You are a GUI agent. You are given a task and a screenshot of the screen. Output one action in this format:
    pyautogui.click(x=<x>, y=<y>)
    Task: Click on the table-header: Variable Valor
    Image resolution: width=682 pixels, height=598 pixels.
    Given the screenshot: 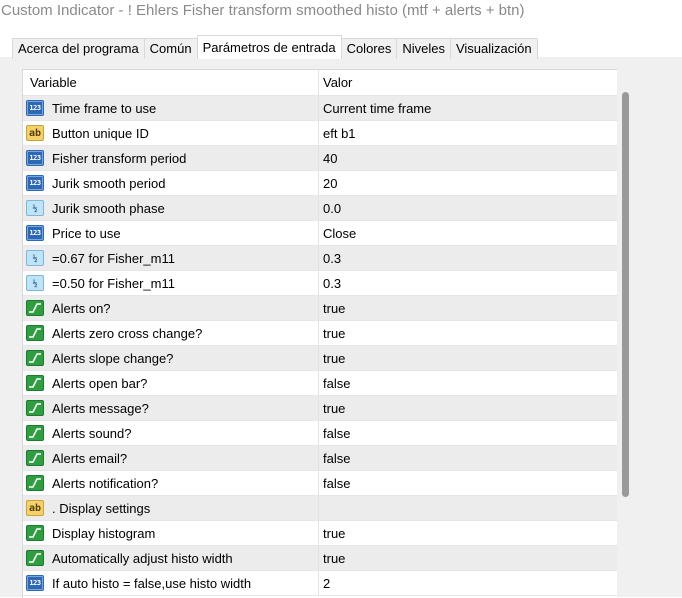 What is the action you would take?
    pyautogui.click(x=320, y=83)
    